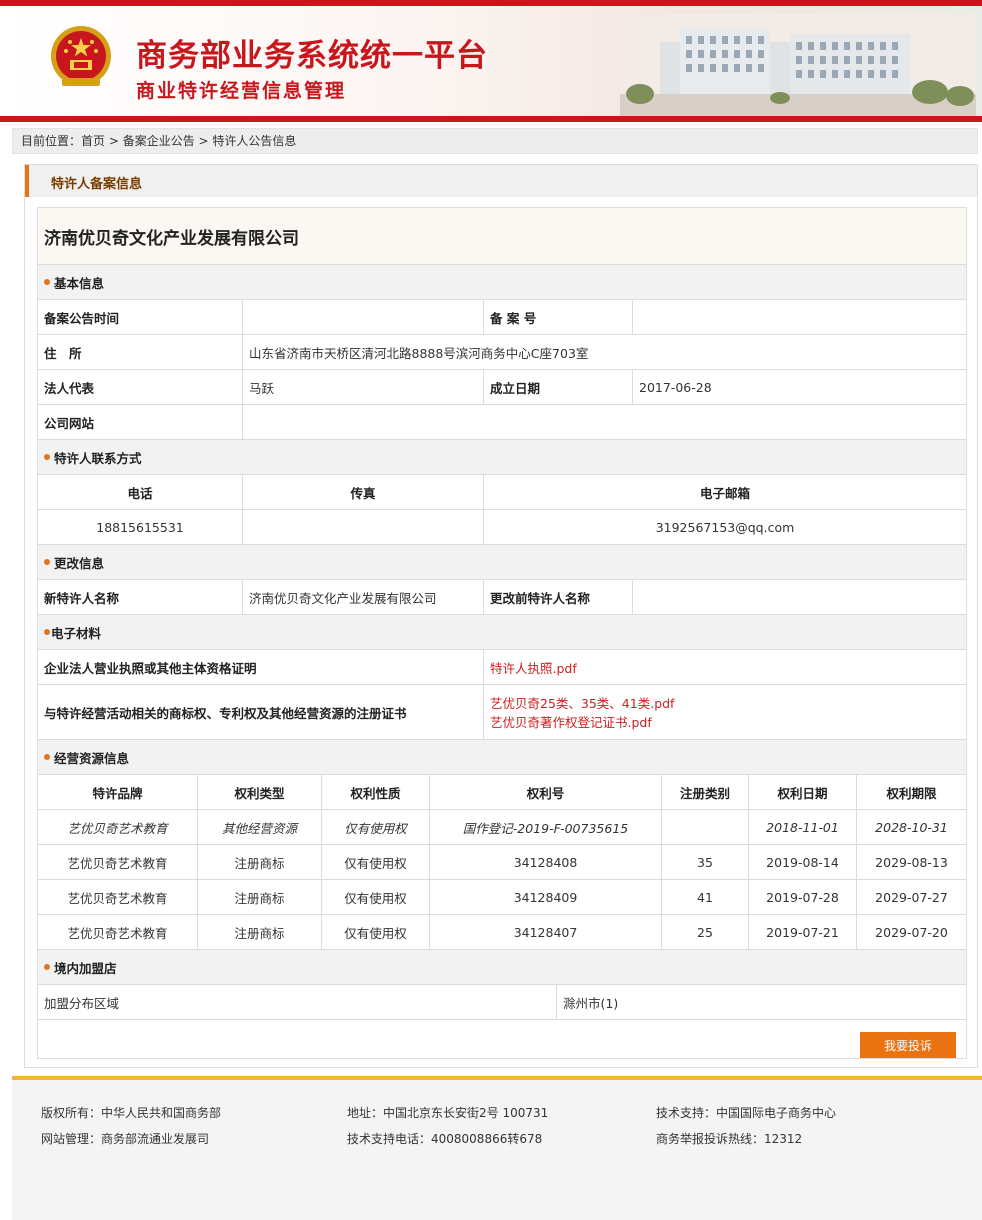  Describe the element at coordinates (705, 792) in the screenshot. I see `column-header: 注册类别` at that location.